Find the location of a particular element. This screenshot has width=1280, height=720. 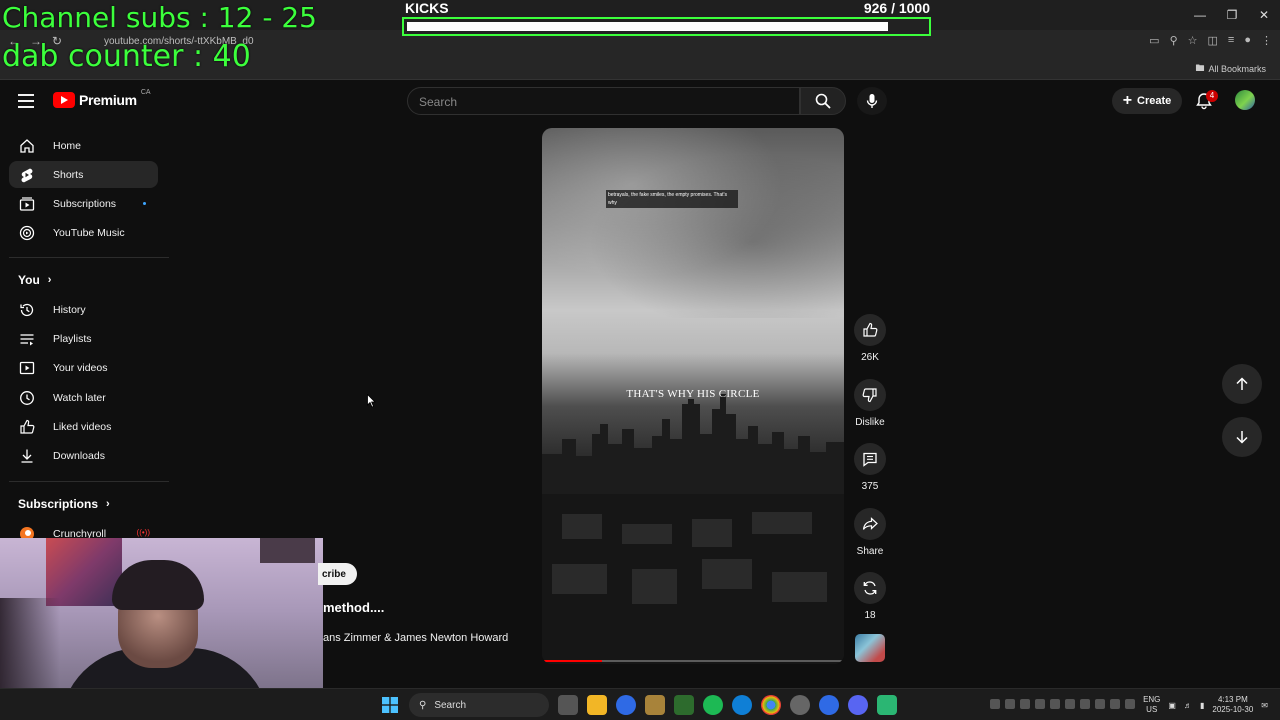

channel-subs-overlay: Channel subs : 12 - 25 is located at coordinates (159, 17).